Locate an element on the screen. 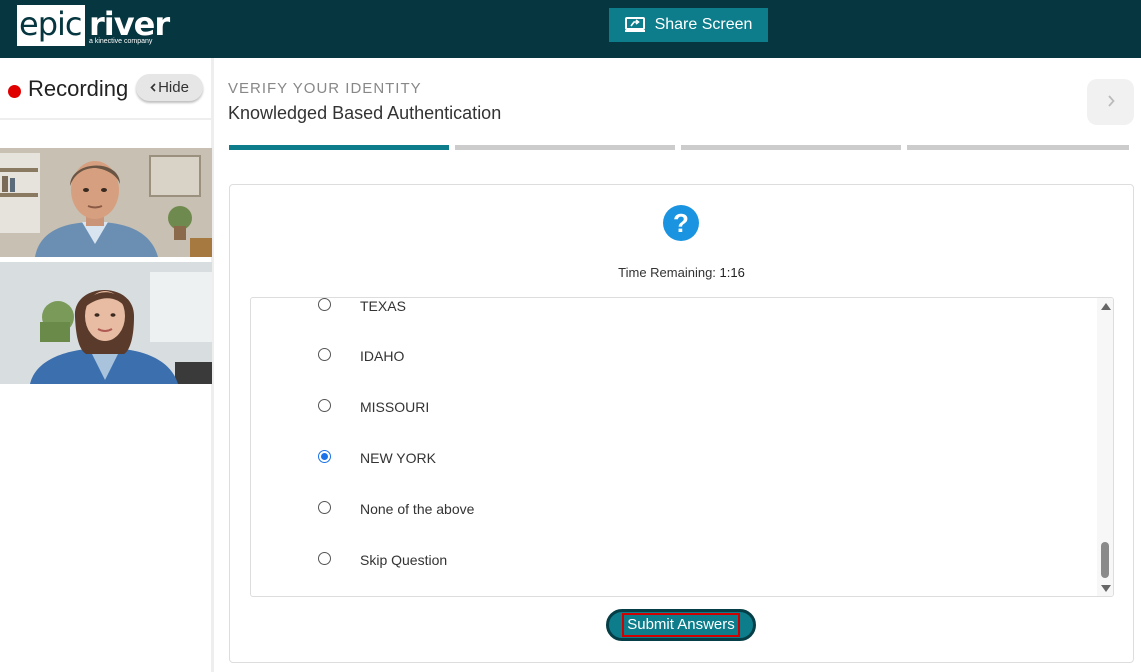 This screenshot has height=672, width=1141. timer-label: Time Remaining: is located at coordinates (667, 272).